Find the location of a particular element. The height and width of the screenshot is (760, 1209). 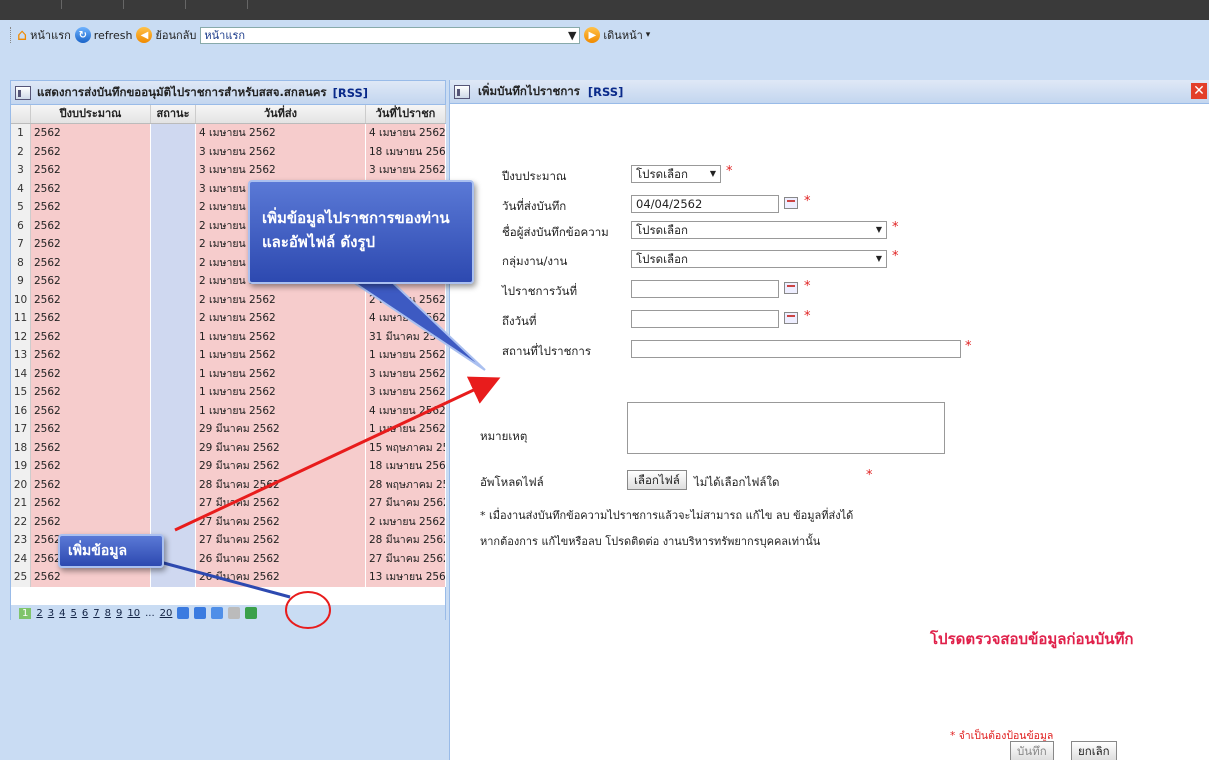

table-row: 1 2562 4 เมษายน 2562 4 เมษายน 2562 is located at coordinates (228, 133).